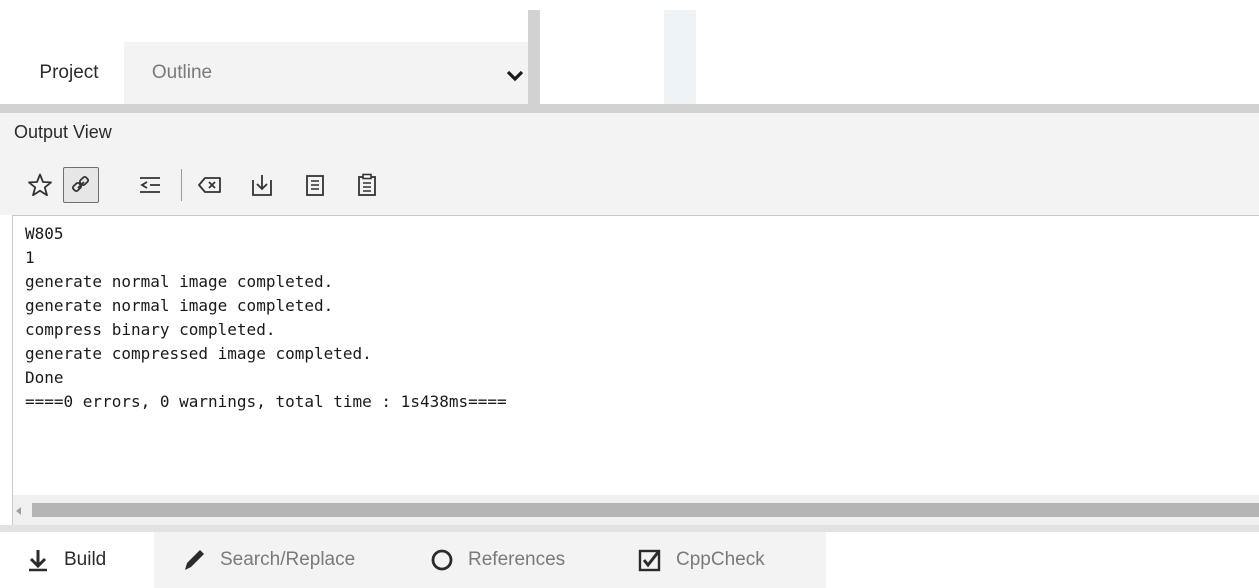  Describe the element at coordinates (150, 329) in the screenshot. I see `console-line: compress binary completed.` at that location.